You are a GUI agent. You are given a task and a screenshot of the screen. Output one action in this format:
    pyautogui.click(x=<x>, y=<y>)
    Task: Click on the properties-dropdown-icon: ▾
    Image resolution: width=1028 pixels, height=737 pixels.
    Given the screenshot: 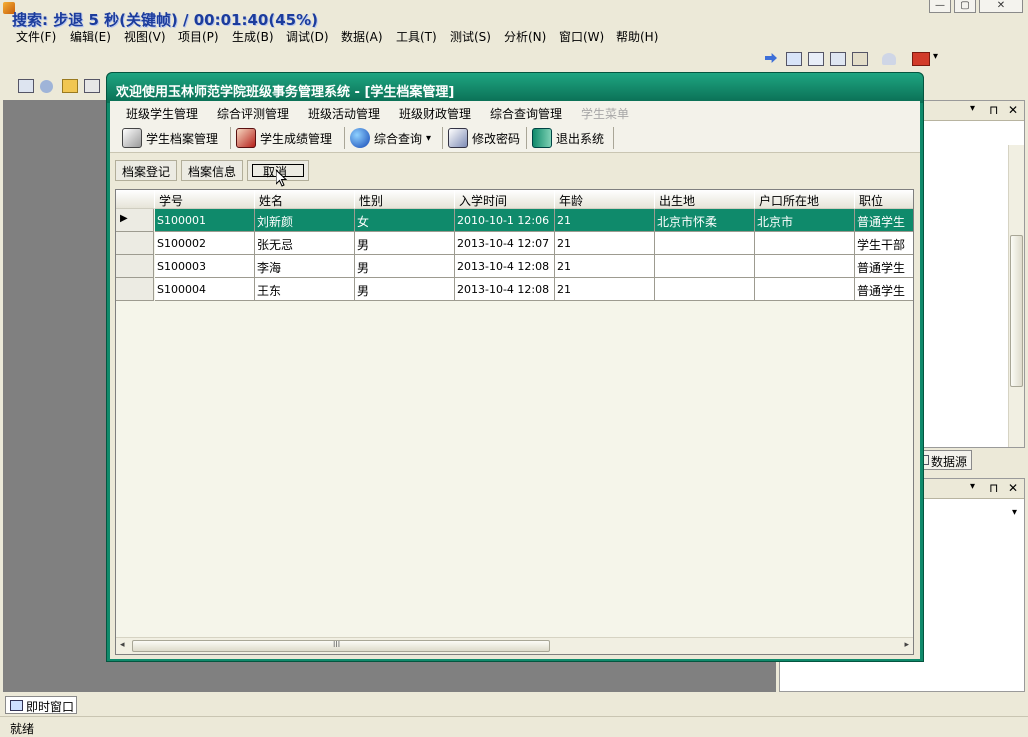 What is the action you would take?
    pyautogui.click(x=1014, y=512)
    